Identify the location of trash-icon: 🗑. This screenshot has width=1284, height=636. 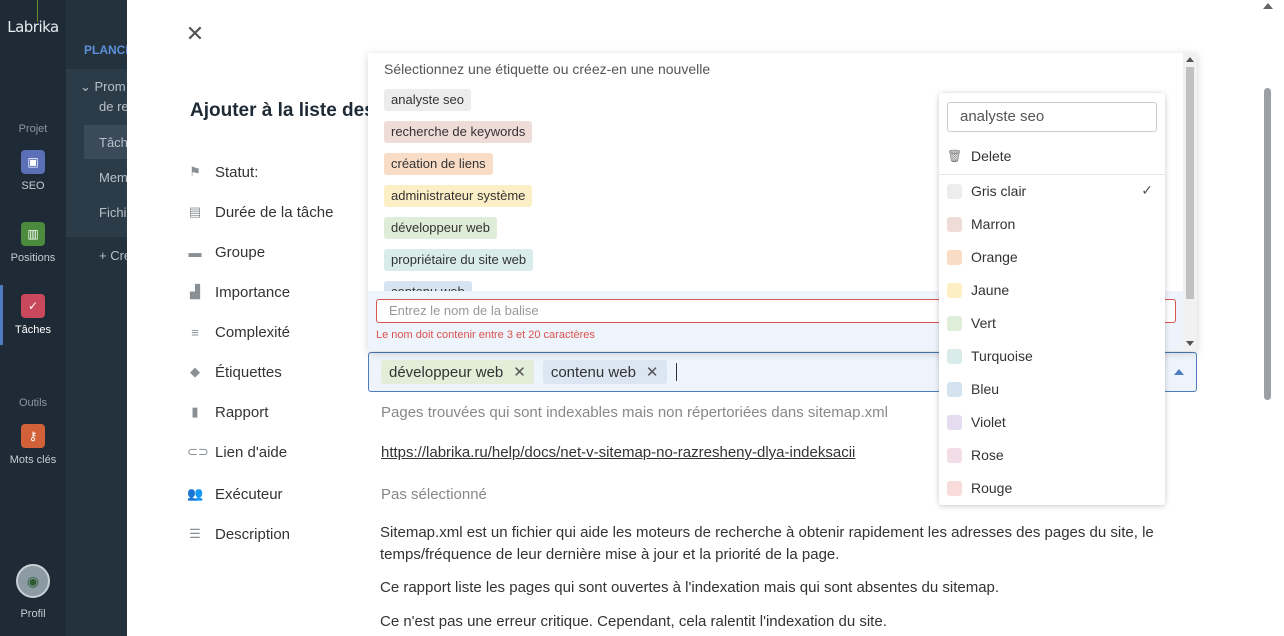
(955, 156).